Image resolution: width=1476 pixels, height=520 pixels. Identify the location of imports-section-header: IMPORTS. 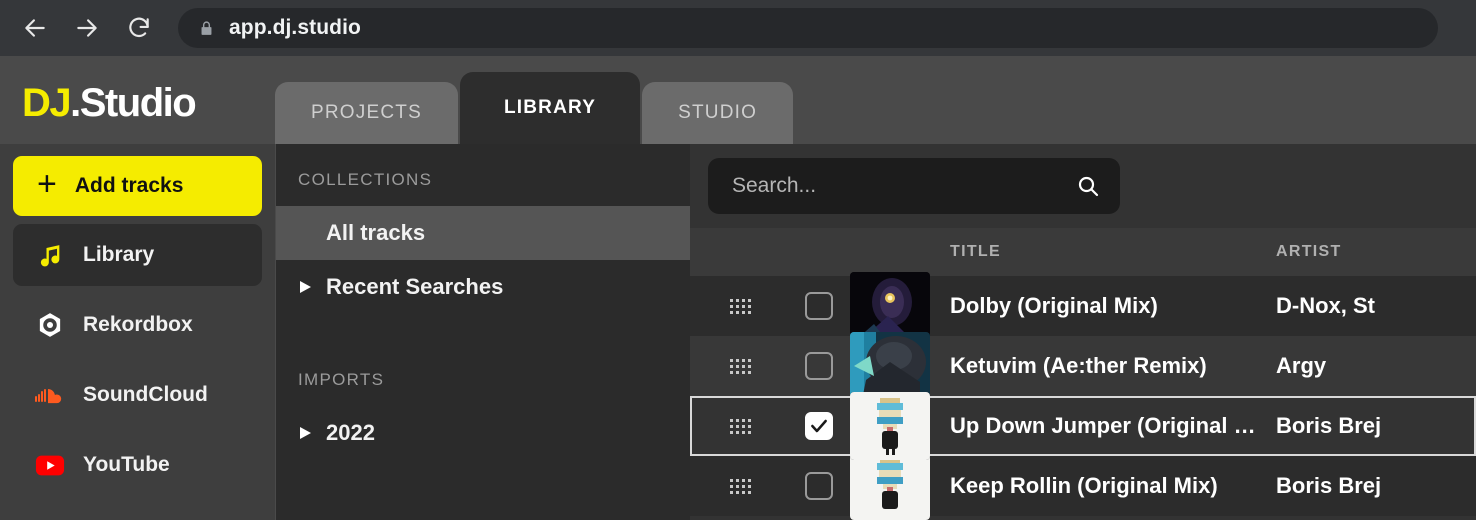
(341, 379).